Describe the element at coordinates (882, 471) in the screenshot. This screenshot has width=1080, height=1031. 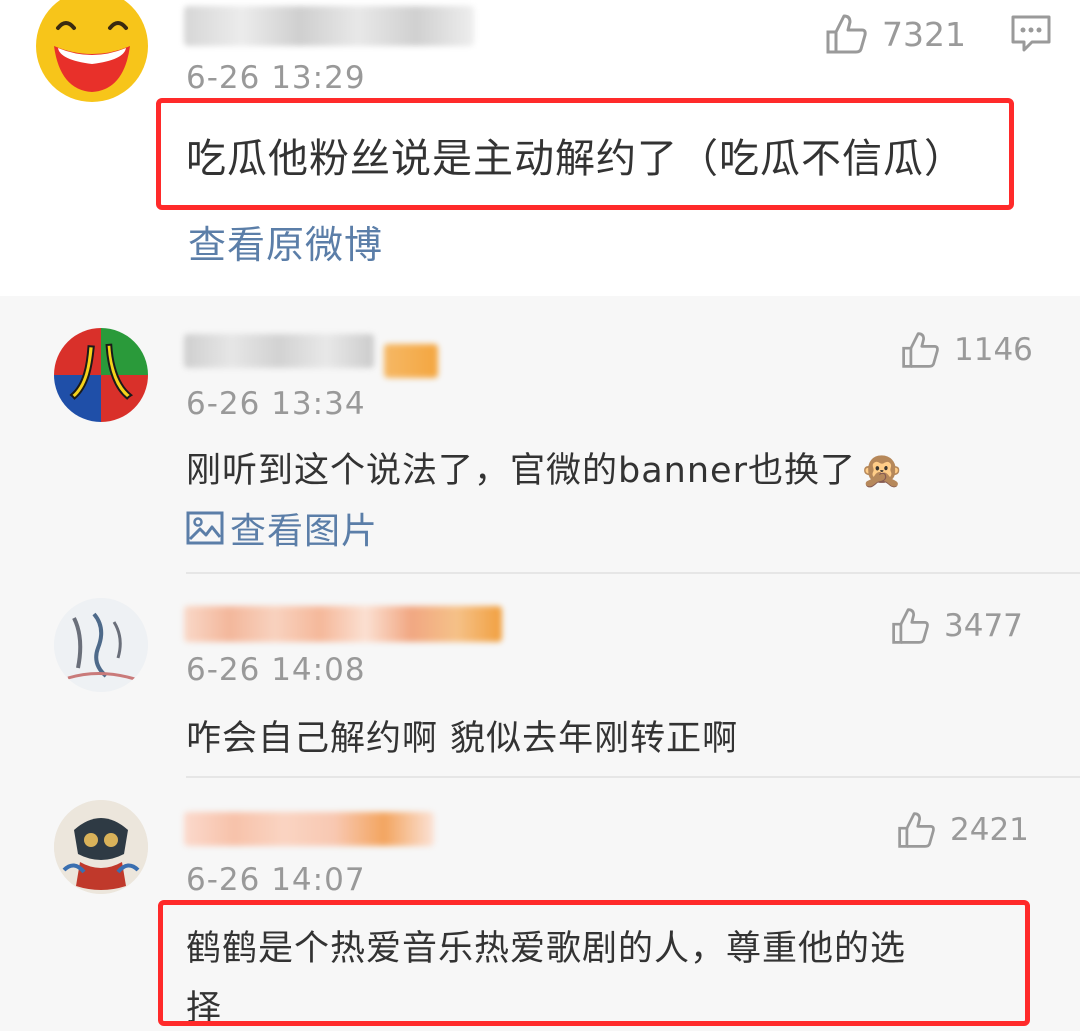
I see `monkey-emoji: 🙊` at that location.